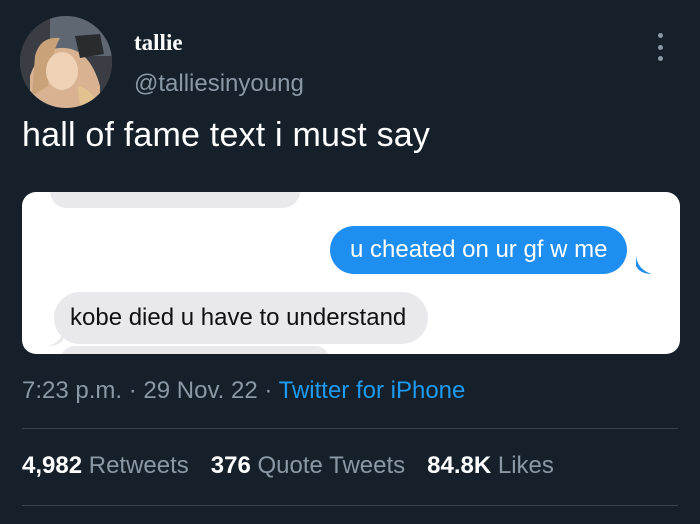  I want to click on sent-message-text: u cheated on ur gf w me, so click(479, 249).